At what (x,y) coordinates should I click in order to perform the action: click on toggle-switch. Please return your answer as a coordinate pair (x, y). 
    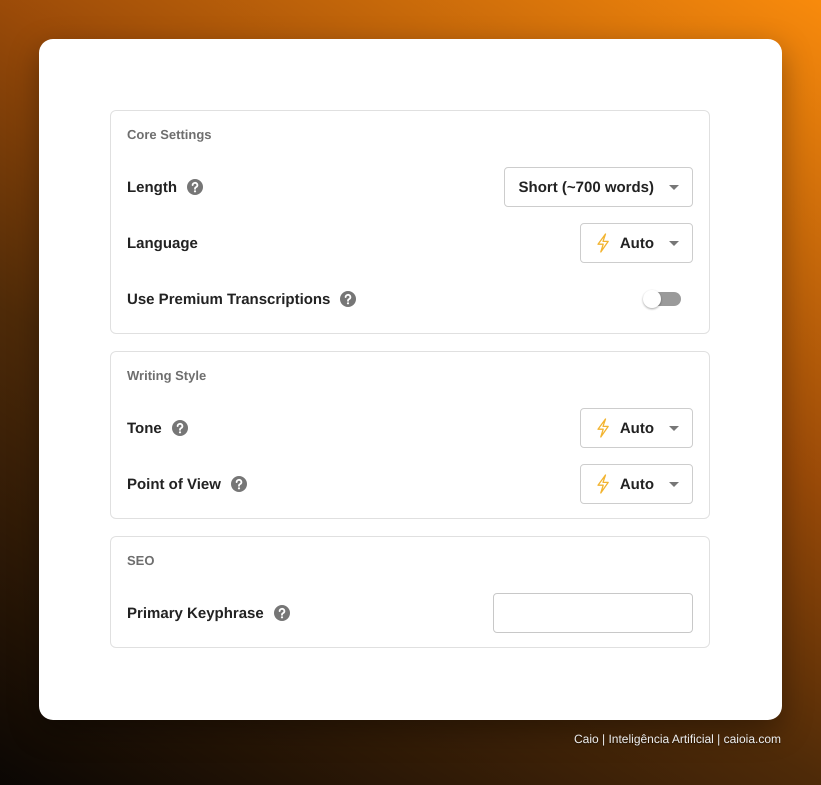
    Looking at the image, I should click on (662, 299).